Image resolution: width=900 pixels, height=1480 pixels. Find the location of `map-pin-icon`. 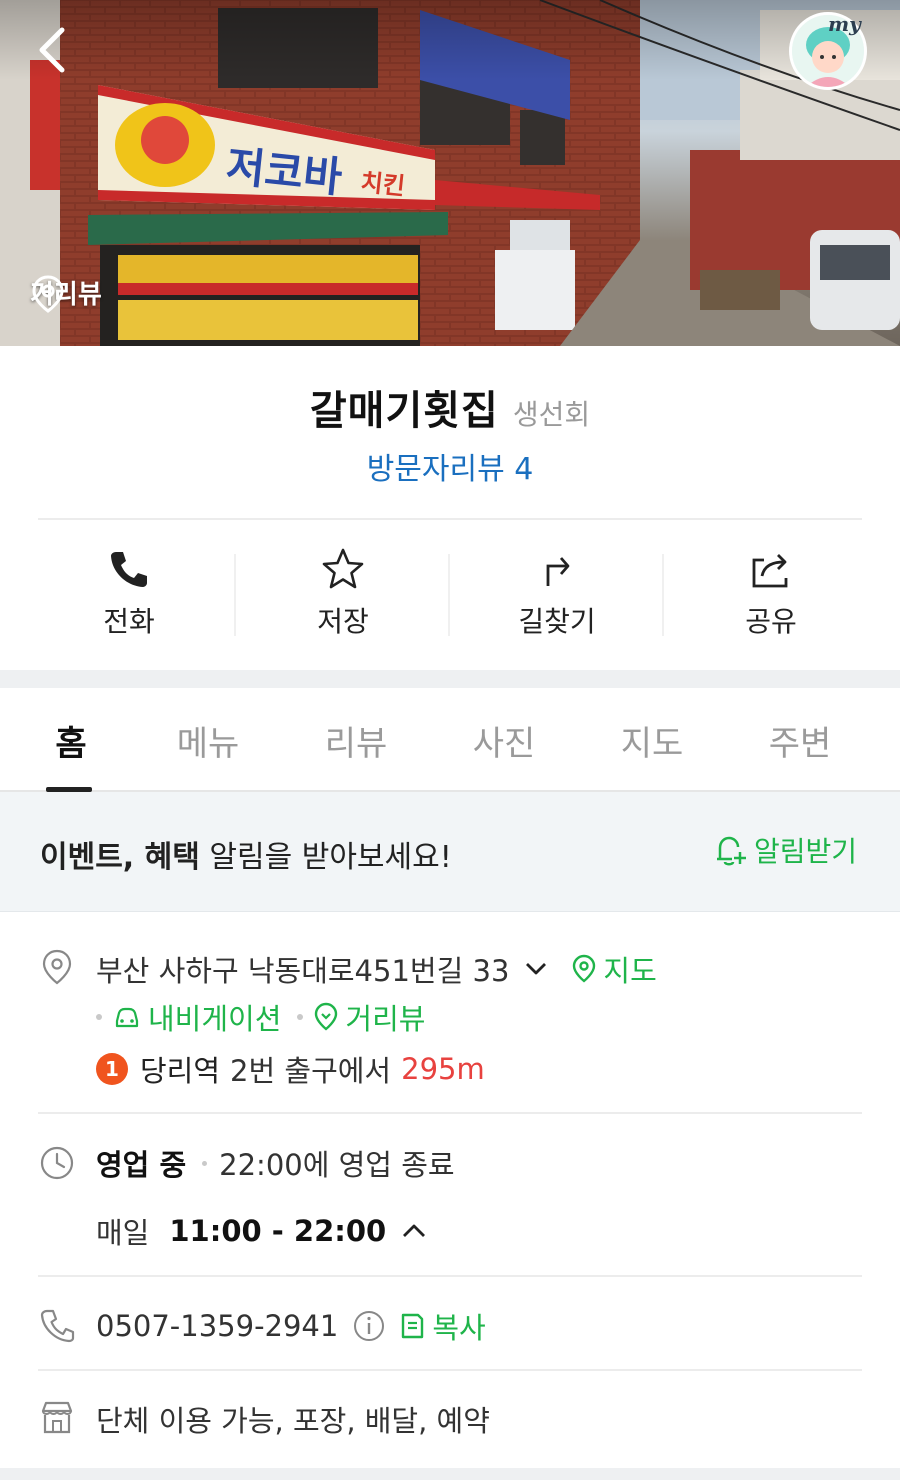

map-pin-icon is located at coordinates (584, 968).